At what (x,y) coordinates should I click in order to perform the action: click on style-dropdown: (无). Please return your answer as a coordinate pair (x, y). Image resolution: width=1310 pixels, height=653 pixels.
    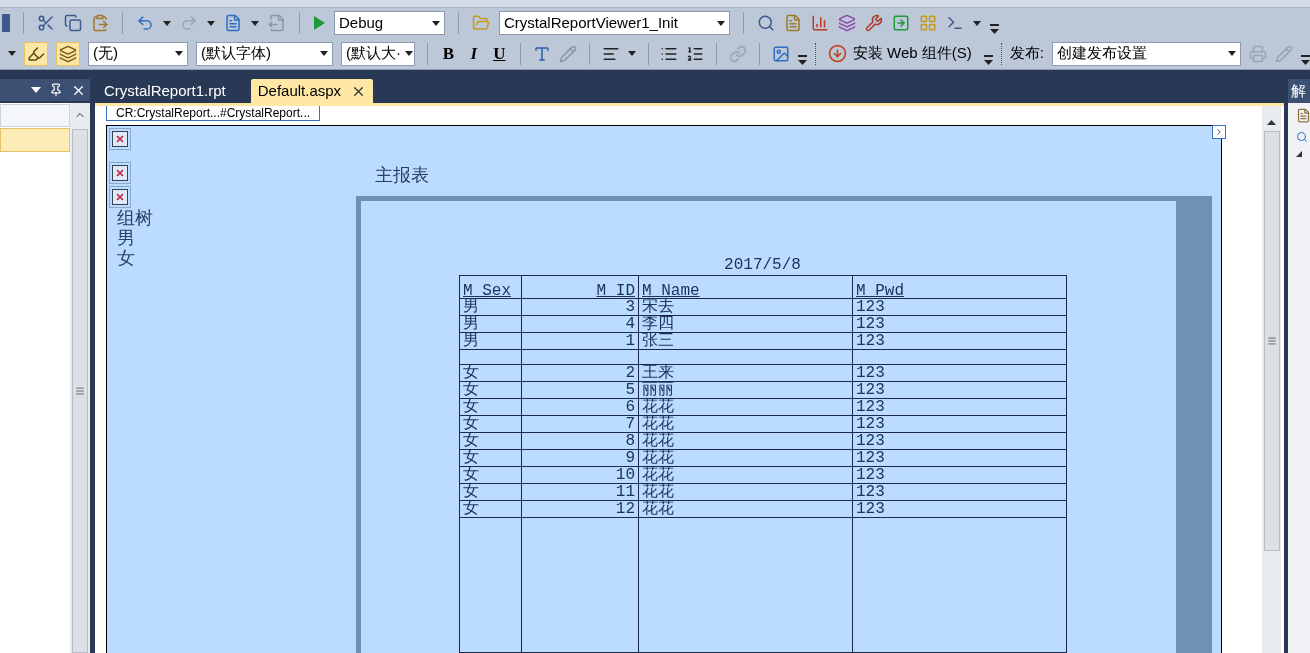
    Looking at the image, I should click on (138, 53).